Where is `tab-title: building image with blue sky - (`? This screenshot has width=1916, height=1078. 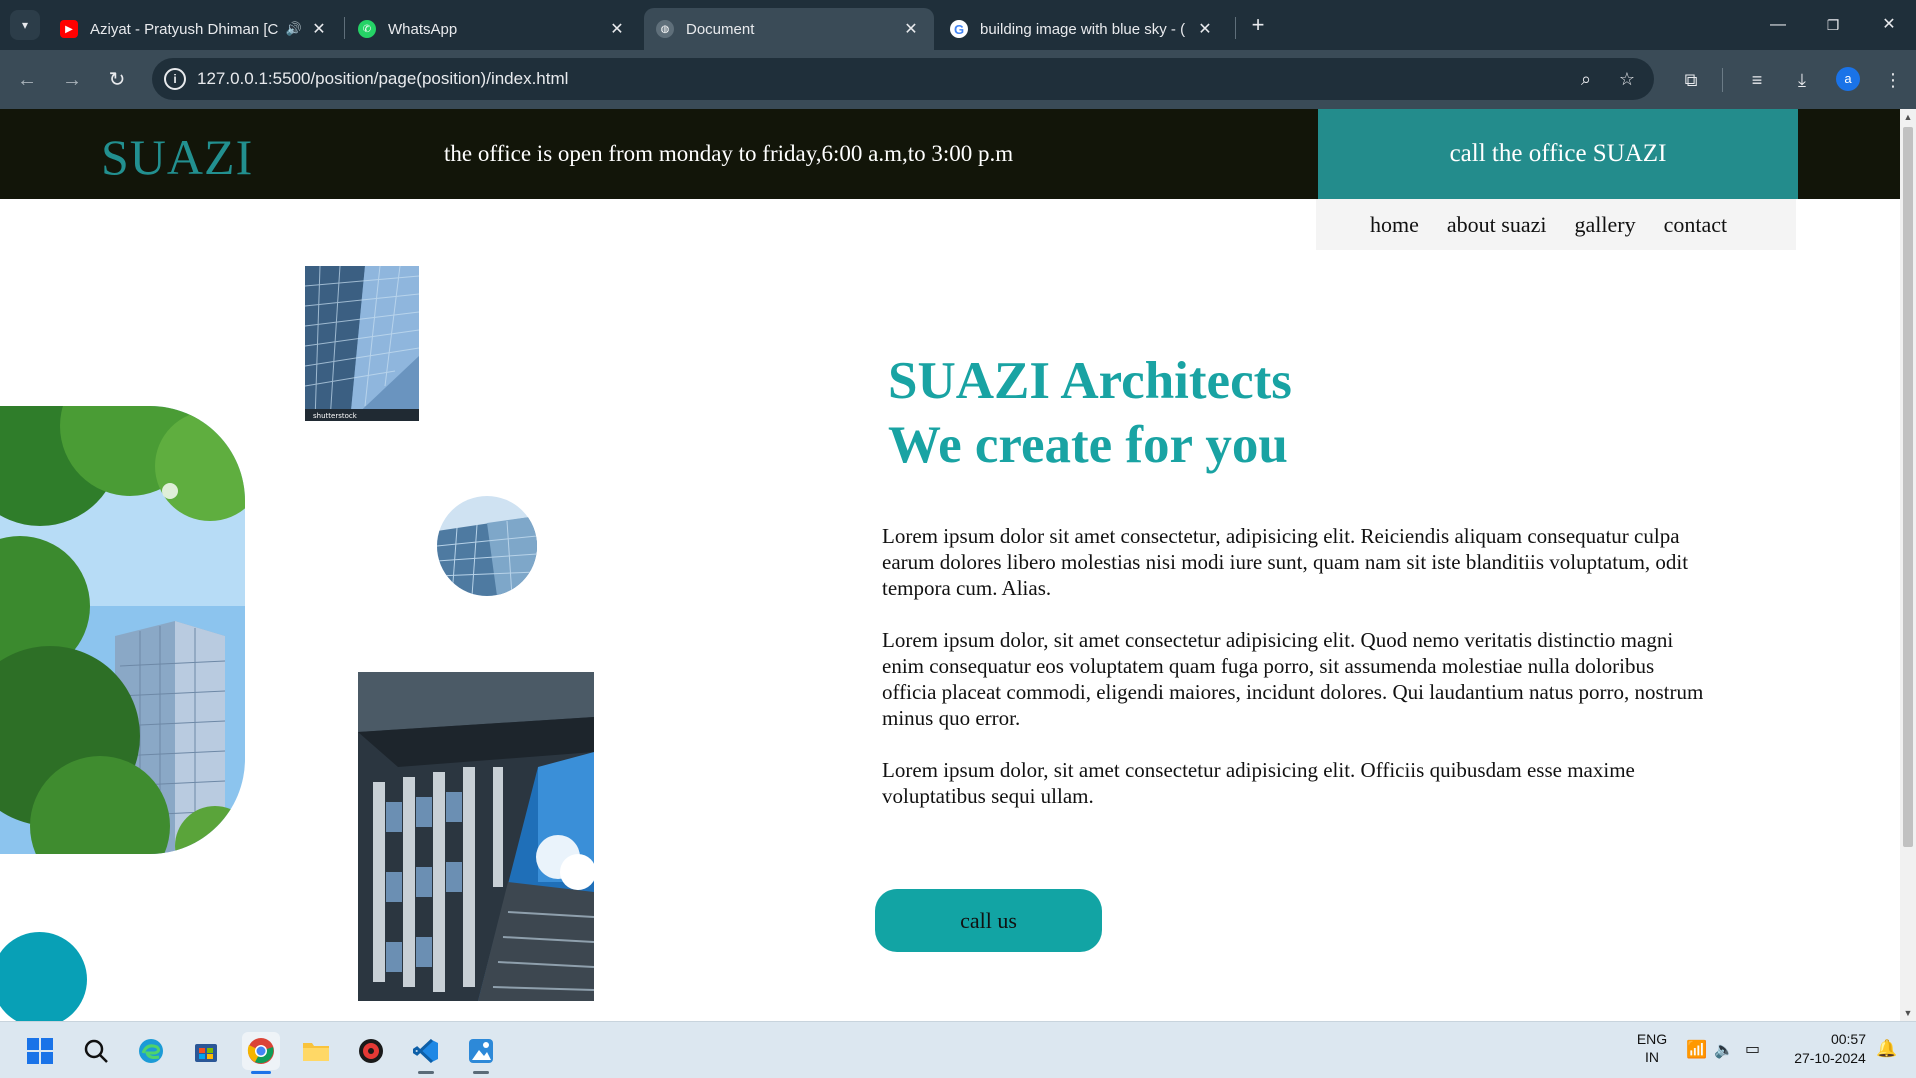
tab-title: building image with blue sky - ( is located at coordinates (1083, 29).